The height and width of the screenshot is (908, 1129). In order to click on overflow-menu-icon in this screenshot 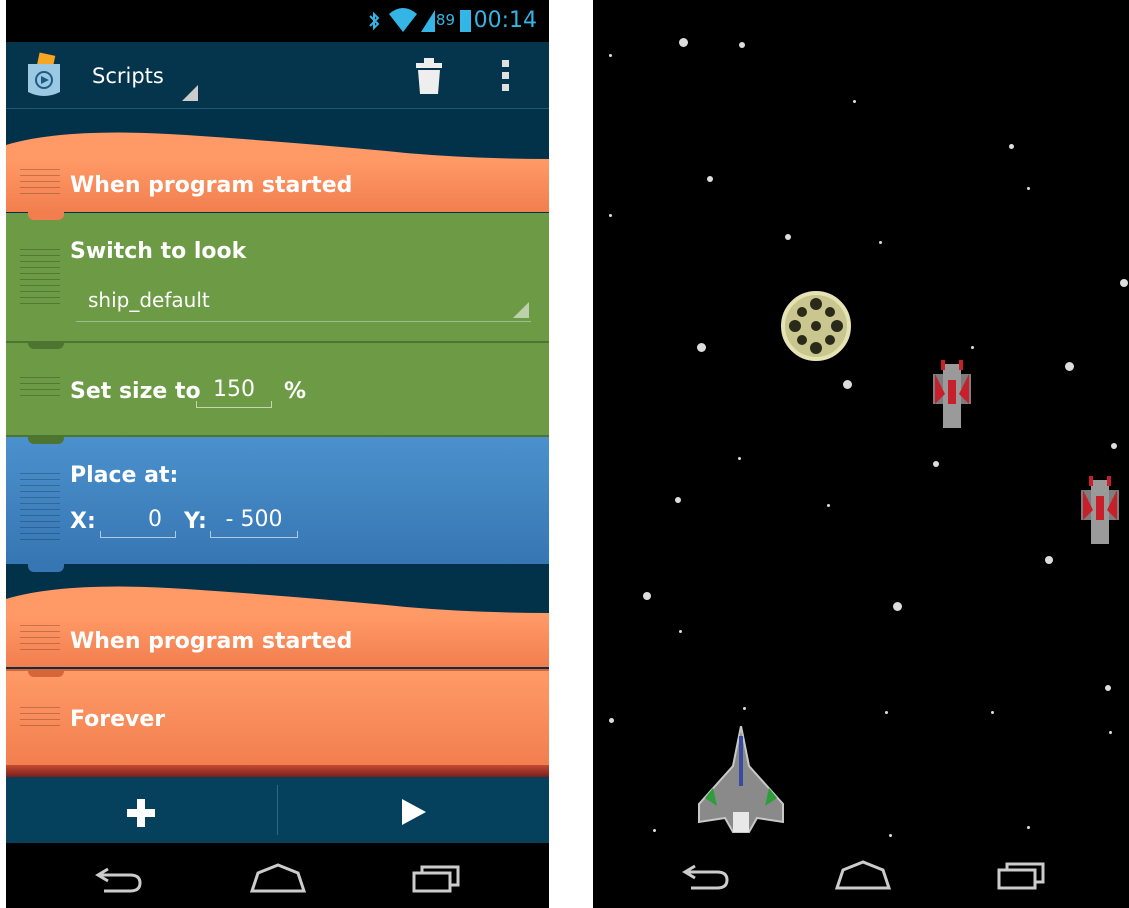, I will do `click(507, 77)`.